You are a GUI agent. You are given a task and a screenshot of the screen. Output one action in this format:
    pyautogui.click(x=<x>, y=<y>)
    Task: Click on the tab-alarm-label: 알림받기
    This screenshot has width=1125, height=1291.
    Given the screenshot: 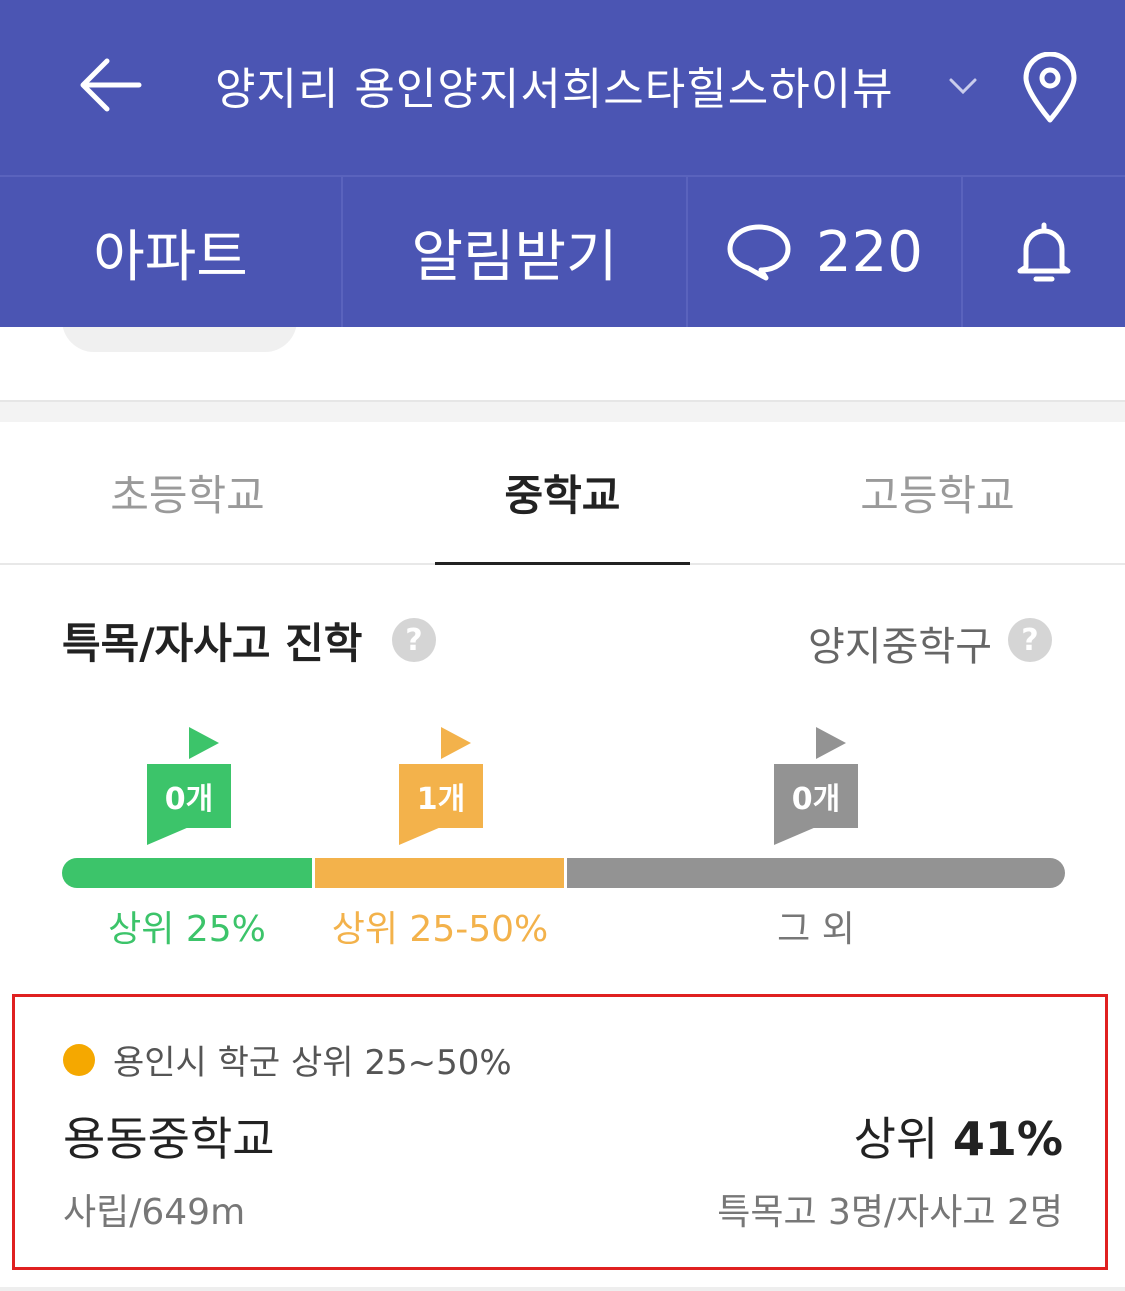 What is the action you would take?
    pyautogui.click(x=514, y=257)
    